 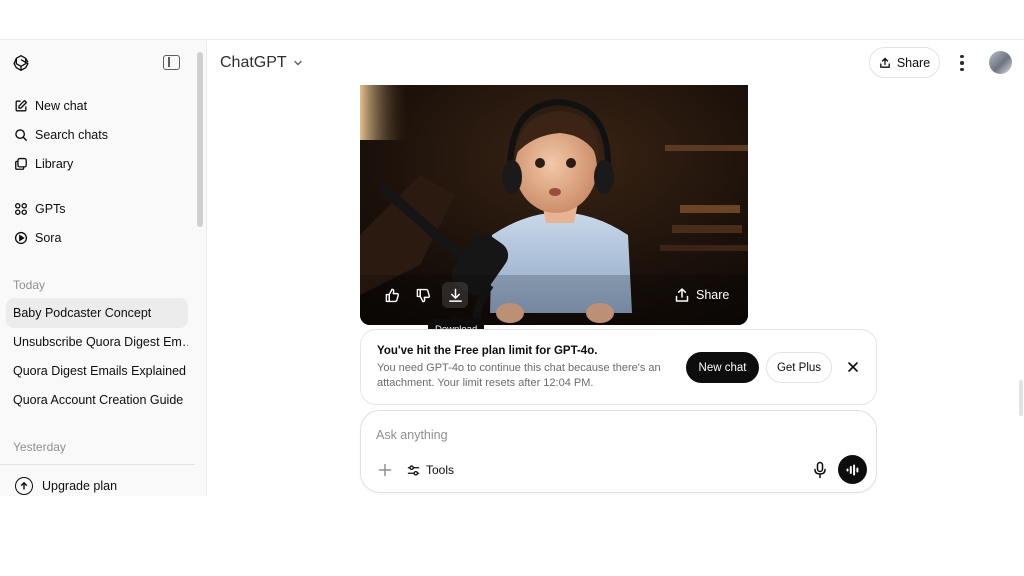 I want to click on plus-icon, so click(x=385, y=470).